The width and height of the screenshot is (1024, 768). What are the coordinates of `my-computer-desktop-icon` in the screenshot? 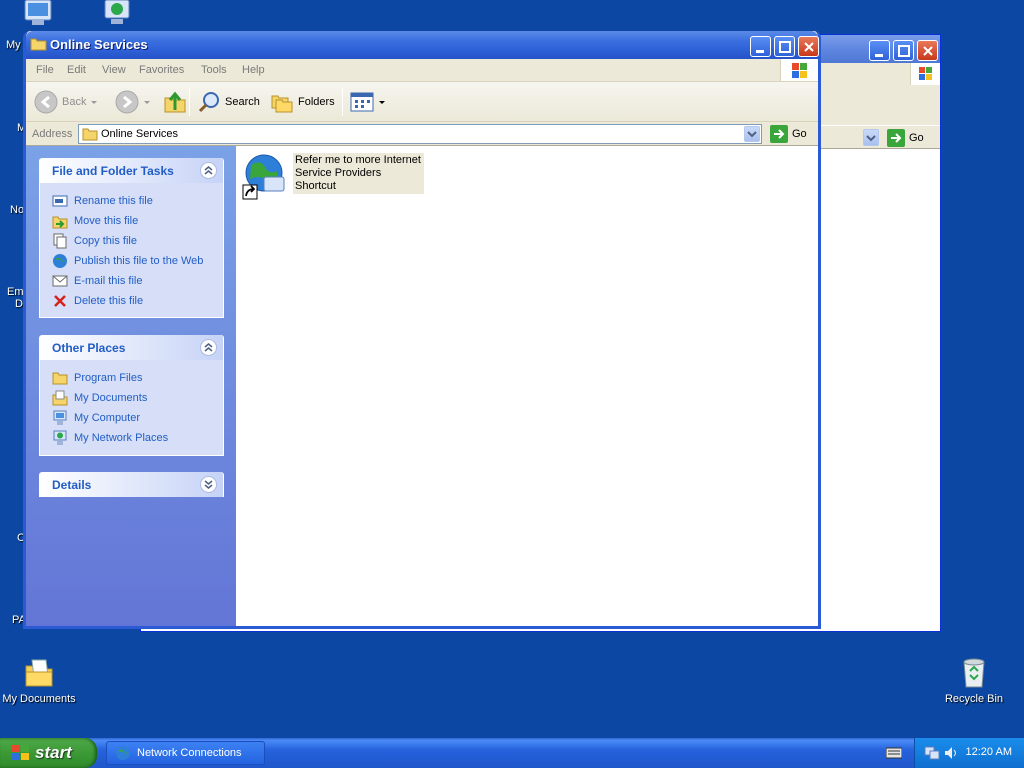 It's located at (39, 15).